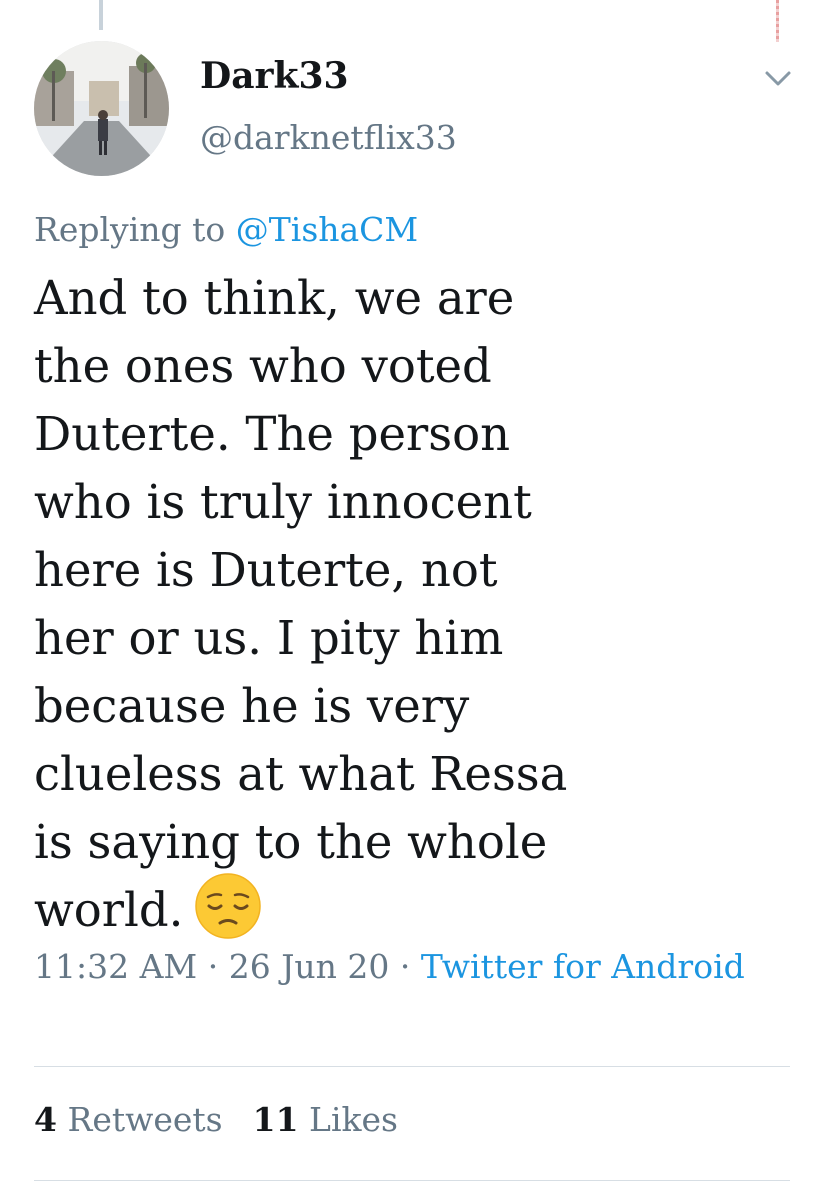 This screenshot has width=820, height=1200. Describe the element at coordinates (283, 502) in the screenshot. I see `tweet-text-line: who is truly innocent` at that location.